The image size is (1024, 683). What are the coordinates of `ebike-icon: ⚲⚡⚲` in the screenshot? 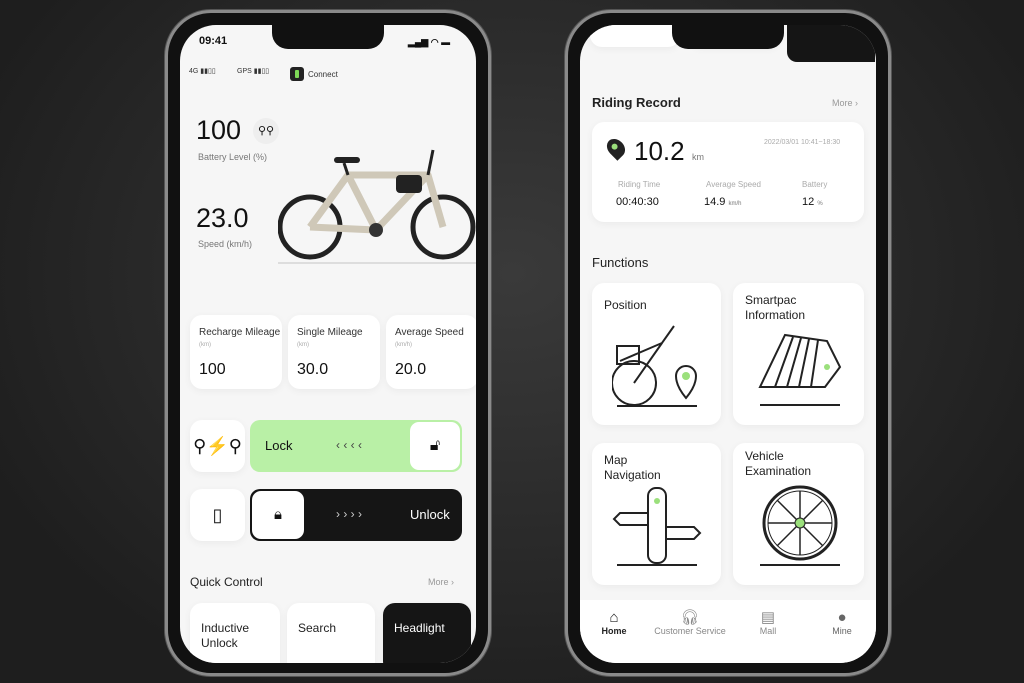 It's located at (217, 446).